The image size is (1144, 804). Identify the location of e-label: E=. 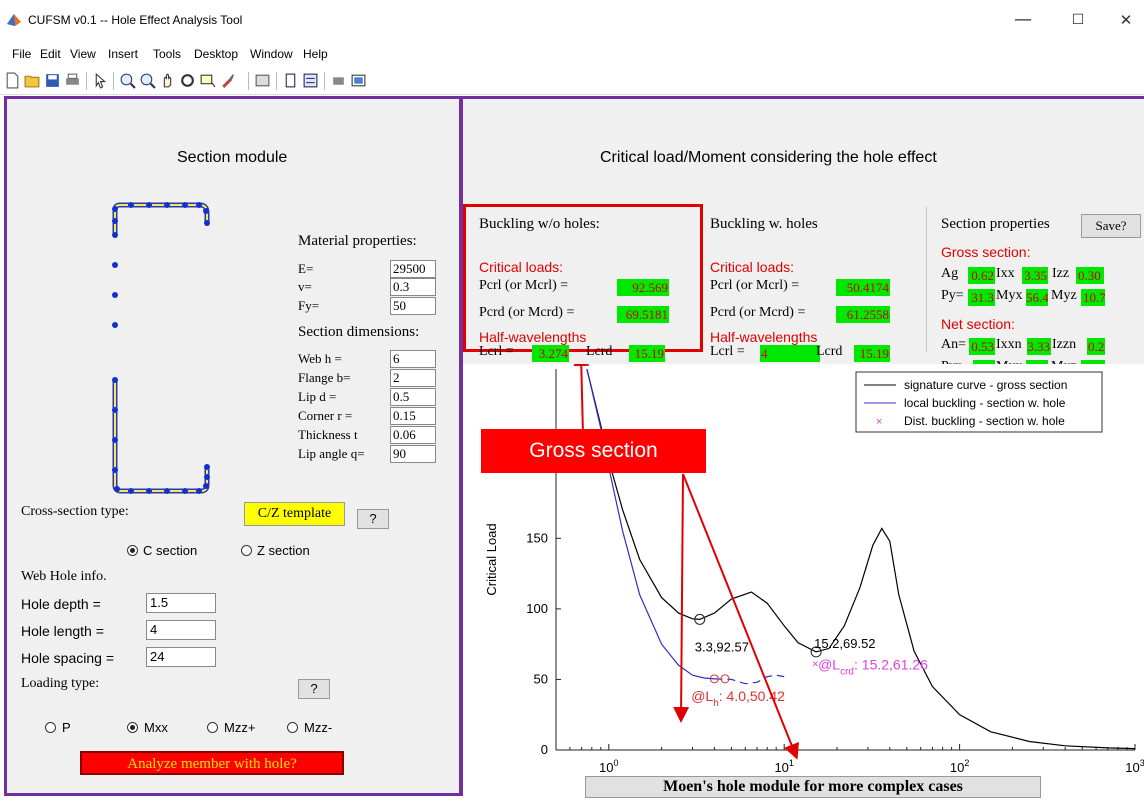
(306, 268).